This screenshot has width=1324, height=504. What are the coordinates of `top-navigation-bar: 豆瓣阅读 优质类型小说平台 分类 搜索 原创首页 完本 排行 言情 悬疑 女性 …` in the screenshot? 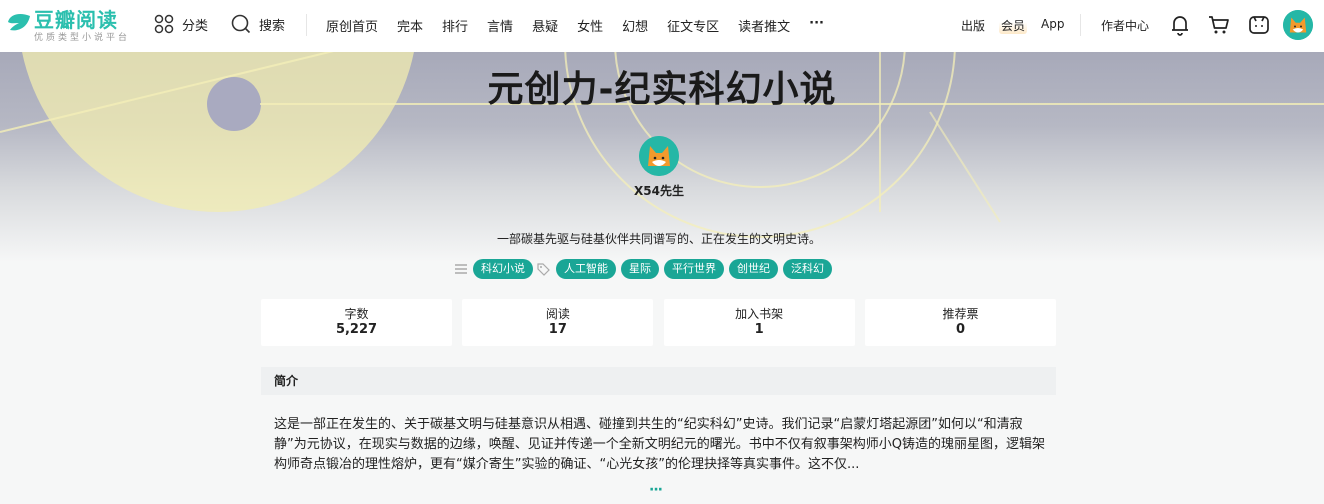 It's located at (662, 26).